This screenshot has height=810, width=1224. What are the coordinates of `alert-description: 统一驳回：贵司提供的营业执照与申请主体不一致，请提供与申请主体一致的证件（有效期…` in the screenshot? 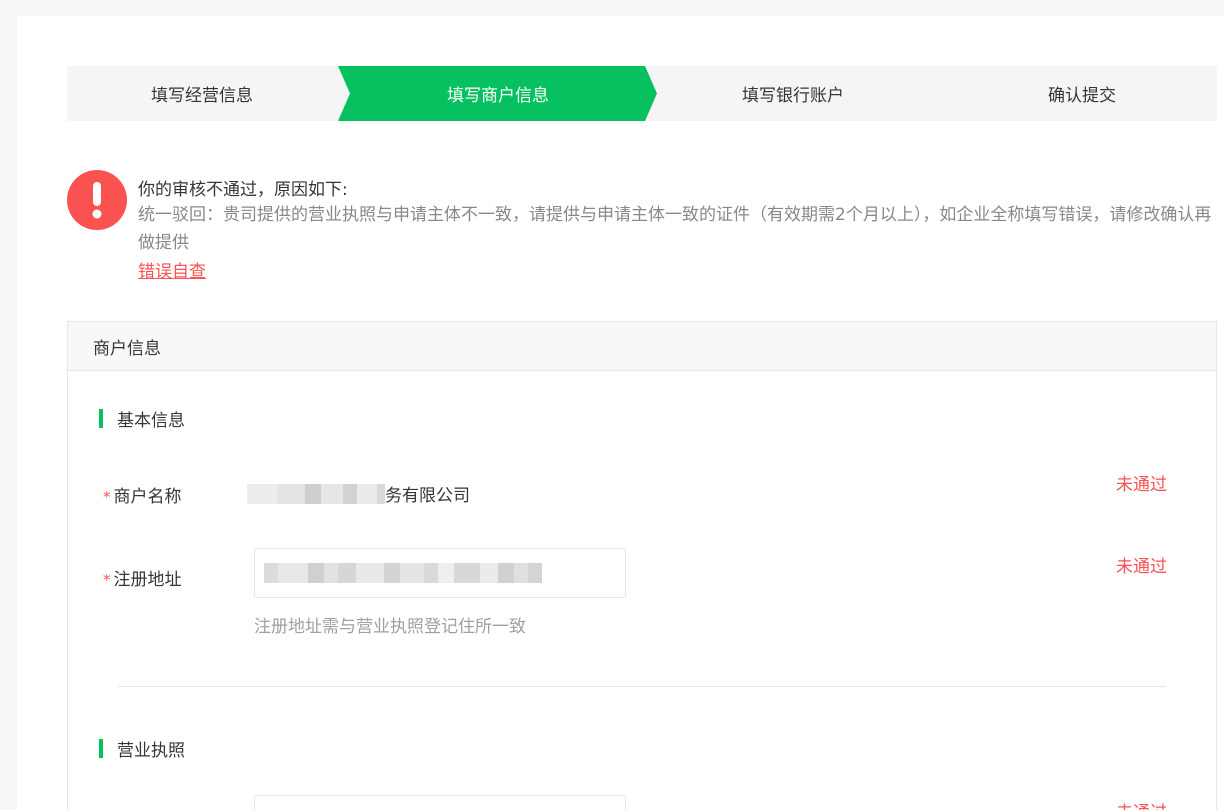 It's located at (675, 229).